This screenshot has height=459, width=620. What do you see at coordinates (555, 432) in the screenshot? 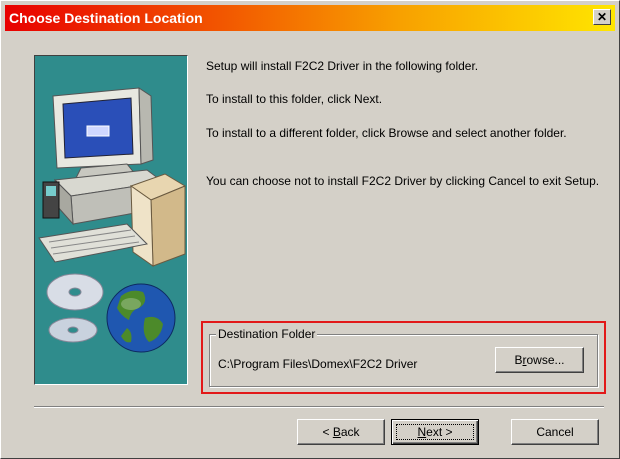
I see `cancel-button: Cancel` at bounding box center [555, 432].